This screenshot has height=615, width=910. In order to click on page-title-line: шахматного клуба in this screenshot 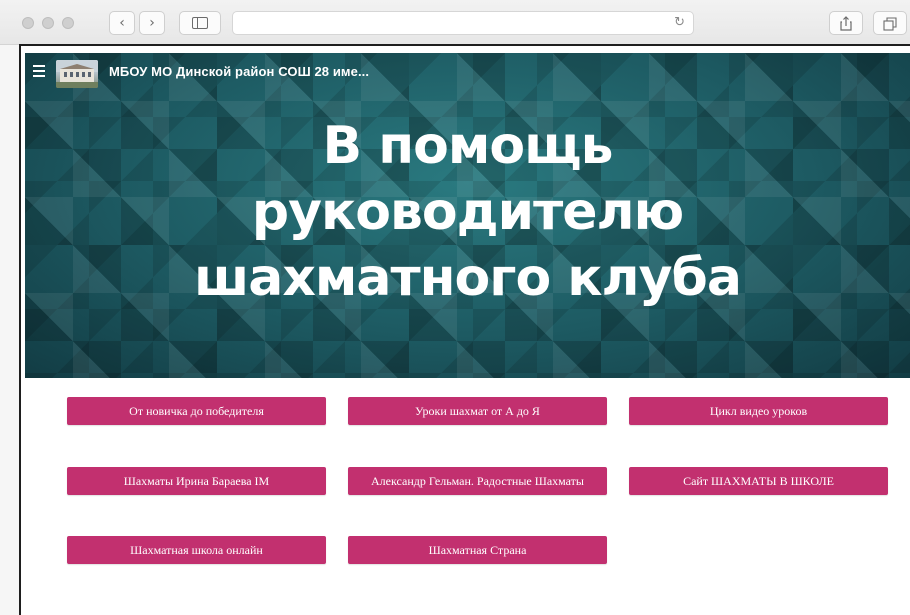, I will do `click(468, 278)`.